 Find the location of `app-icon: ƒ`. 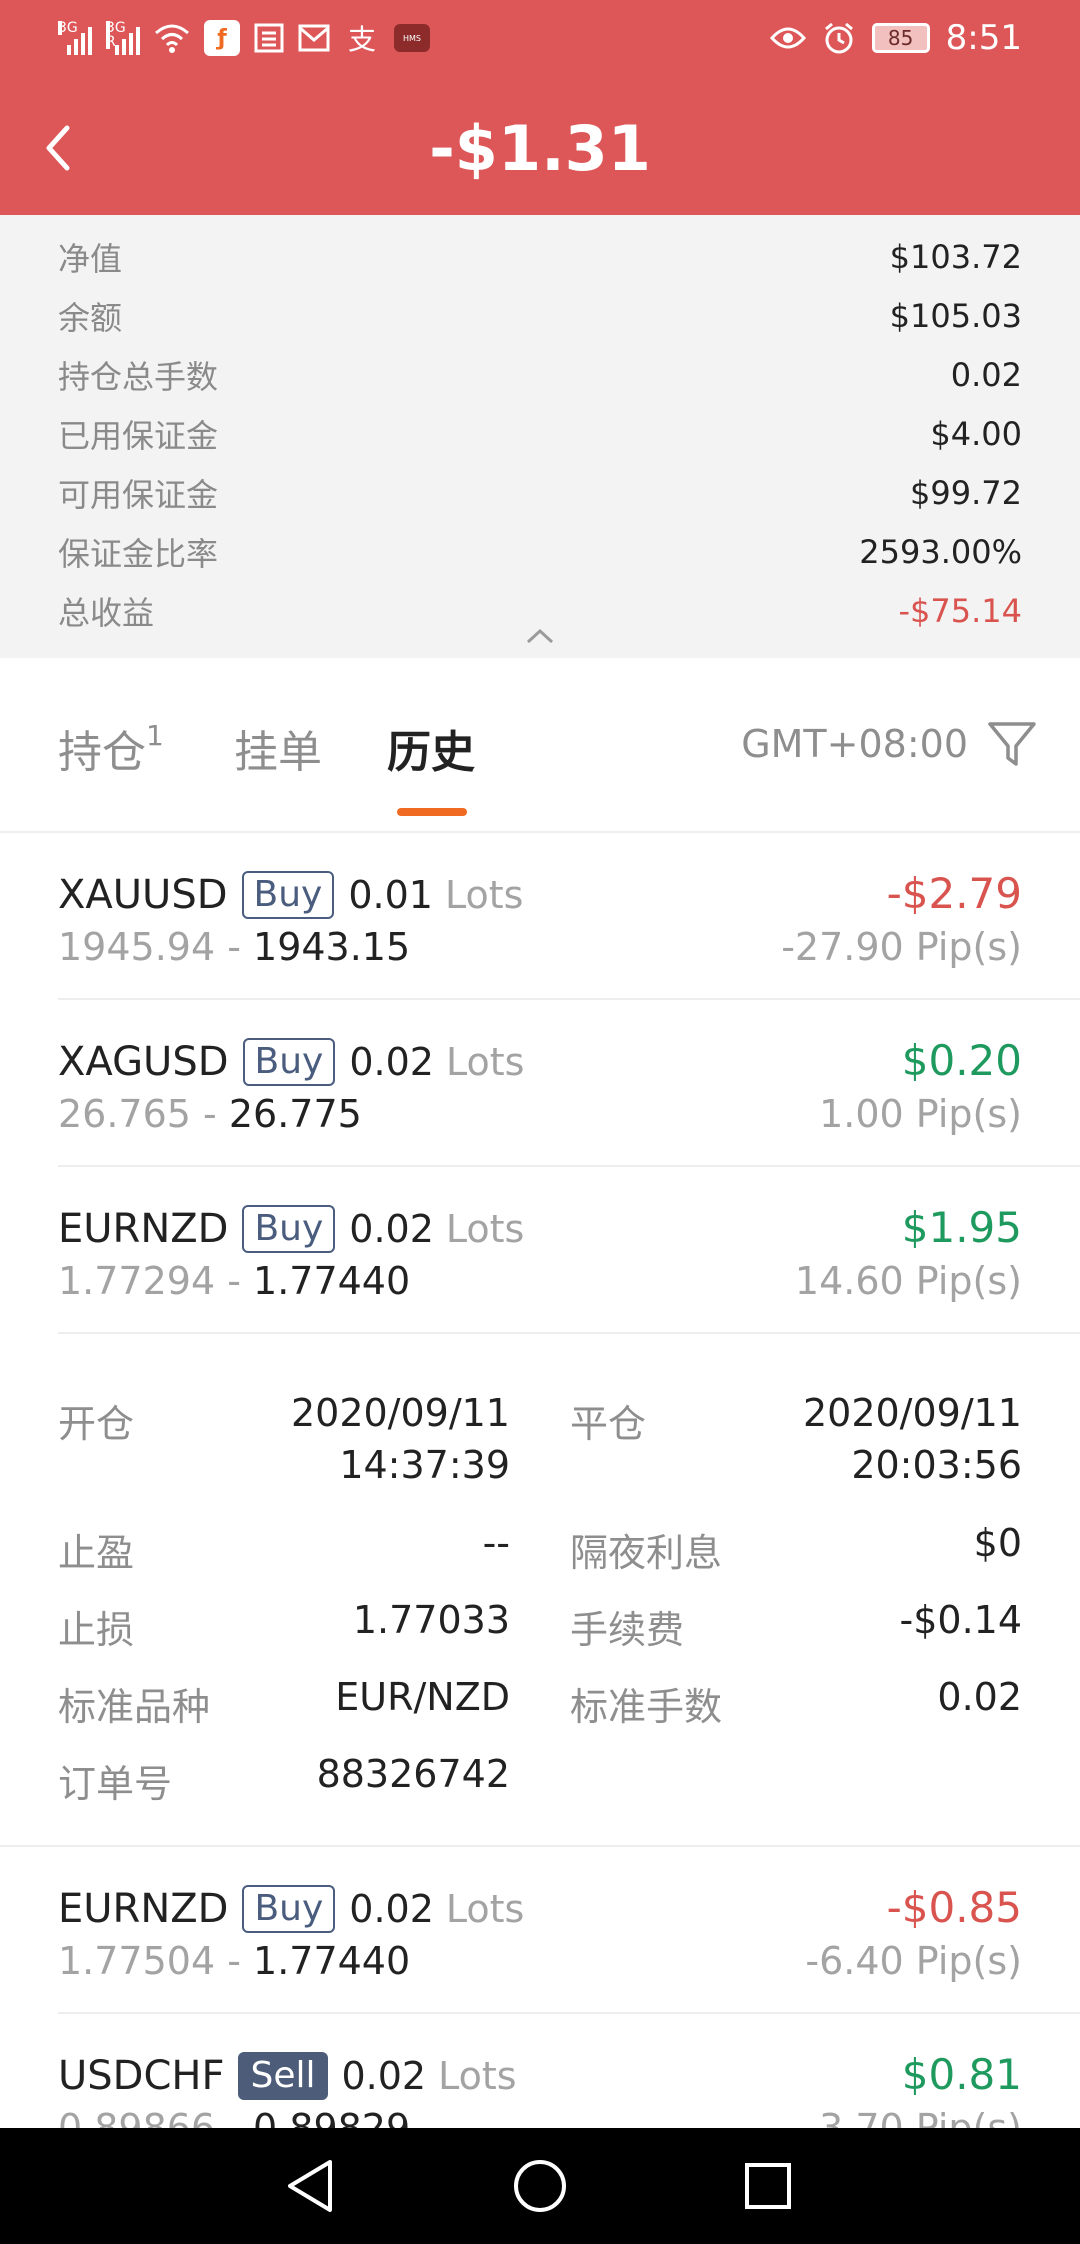

app-icon: ƒ is located at coordinates (222, 38).